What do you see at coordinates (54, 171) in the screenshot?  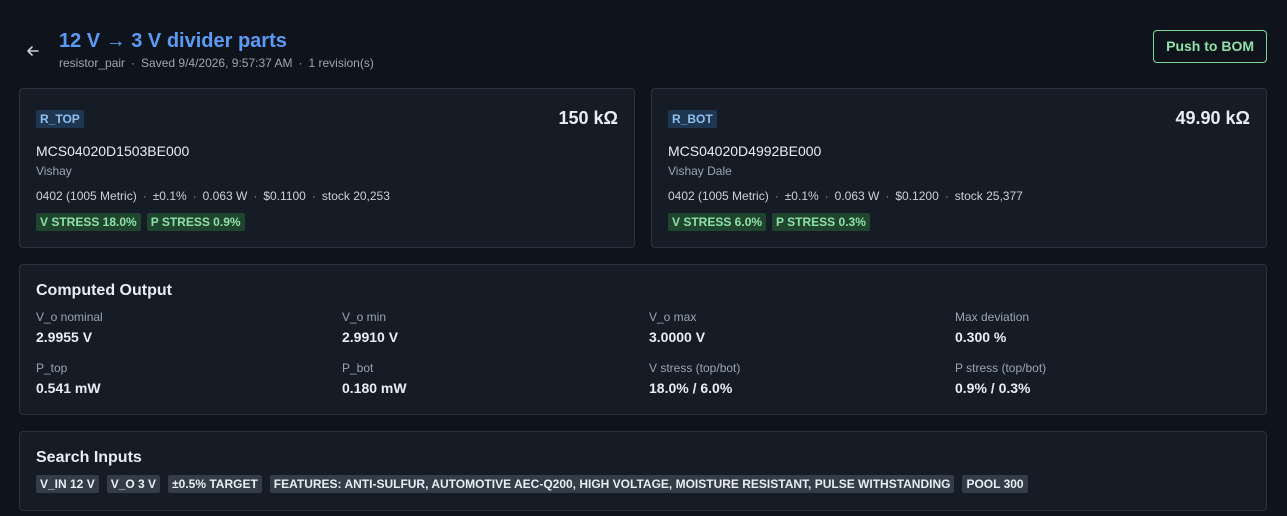 I see `manufacturer: Vishay` at bounding box center [54, 171].